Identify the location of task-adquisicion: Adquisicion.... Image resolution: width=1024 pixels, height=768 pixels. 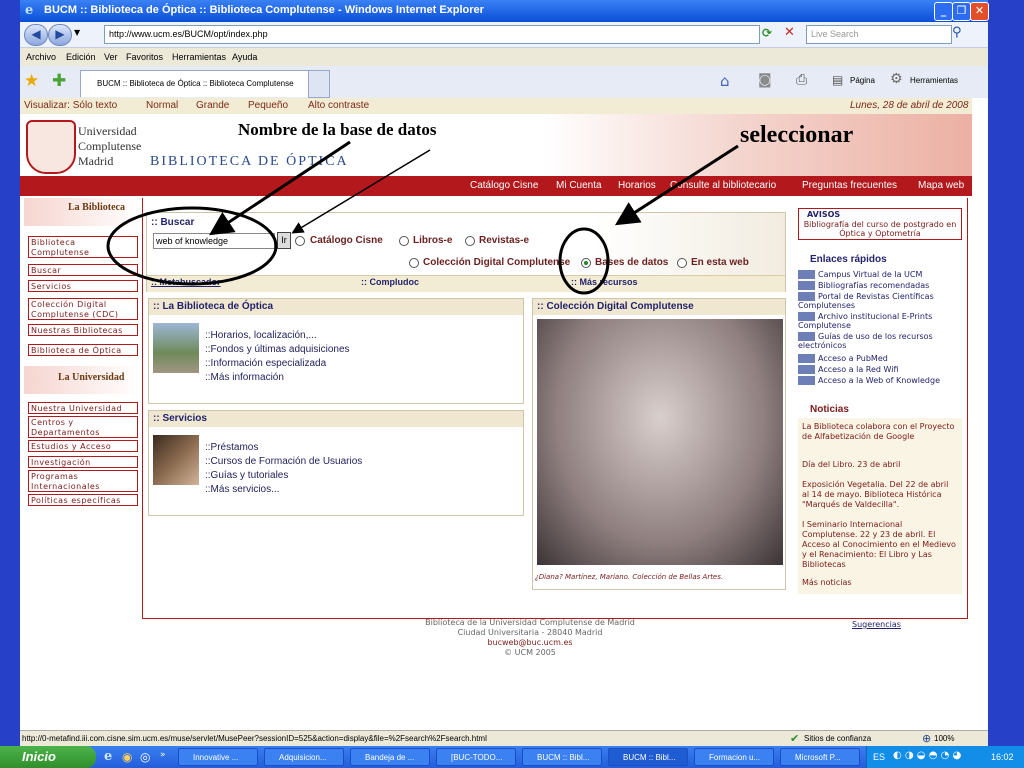
(304, 757).